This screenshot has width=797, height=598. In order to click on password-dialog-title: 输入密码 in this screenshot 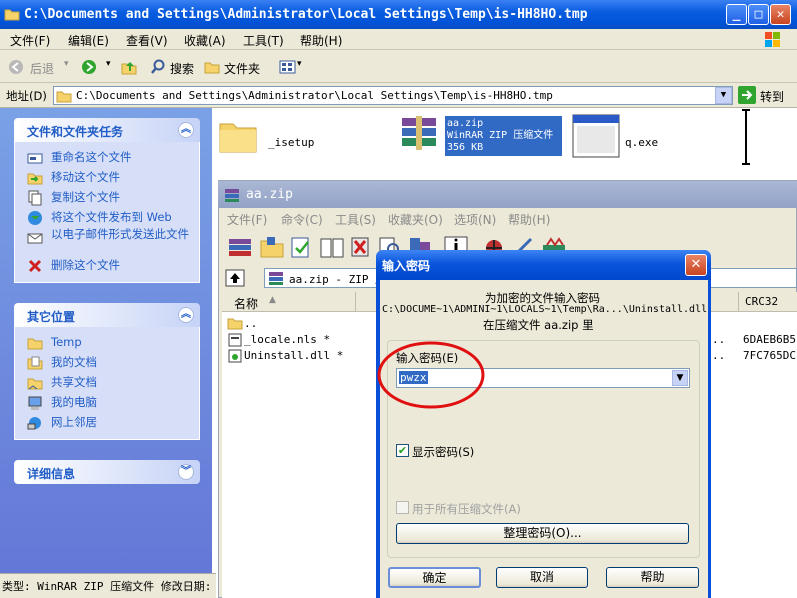, I will do `click(406, 266)`.